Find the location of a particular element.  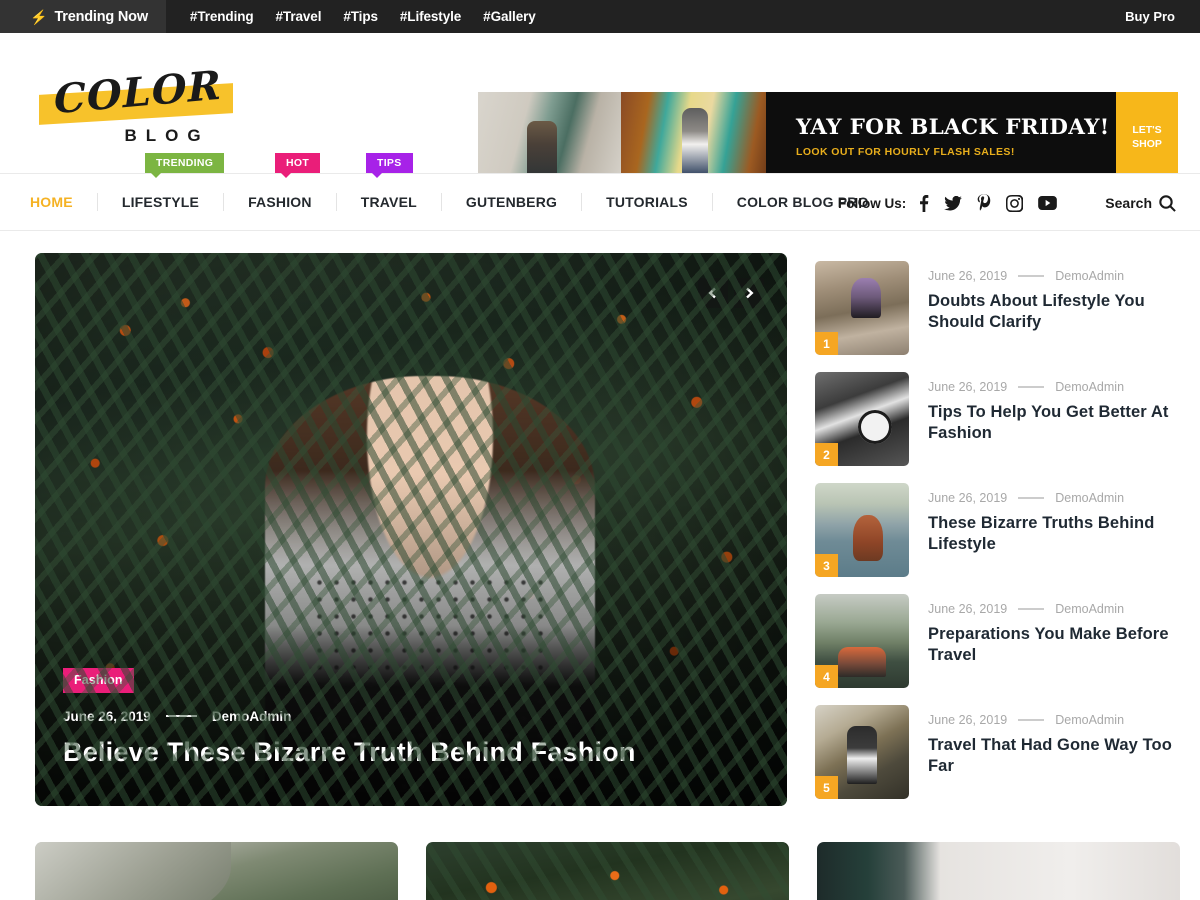

slider-prev-button is located at coordinates (713, 293).